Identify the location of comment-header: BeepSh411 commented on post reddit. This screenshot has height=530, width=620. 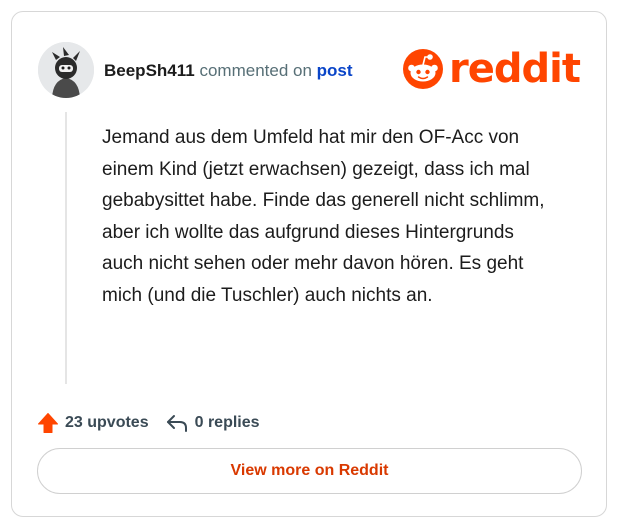
(309, 70).